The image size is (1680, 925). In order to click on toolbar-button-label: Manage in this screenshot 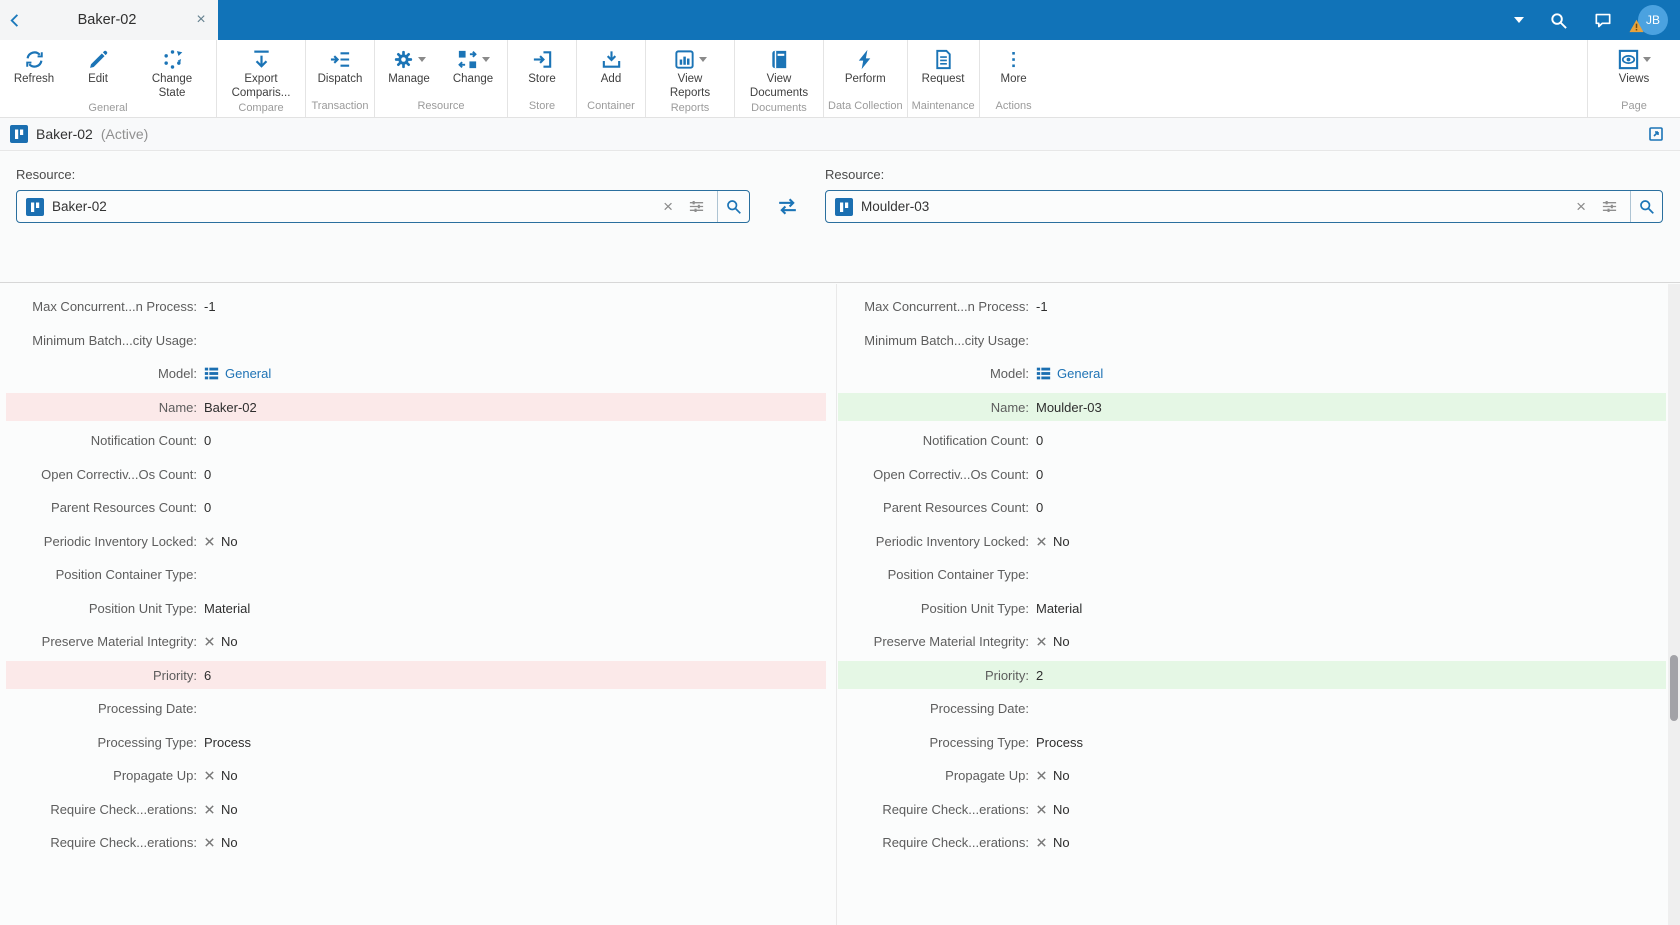, I will do `click(409, 79)`.